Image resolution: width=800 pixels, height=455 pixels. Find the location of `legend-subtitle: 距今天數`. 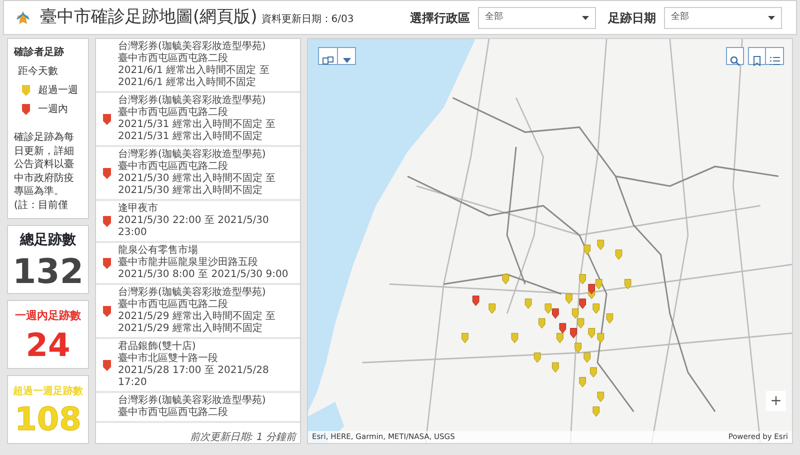

legend-subtitle: 距今天數 is located at coordinates (38, 72).